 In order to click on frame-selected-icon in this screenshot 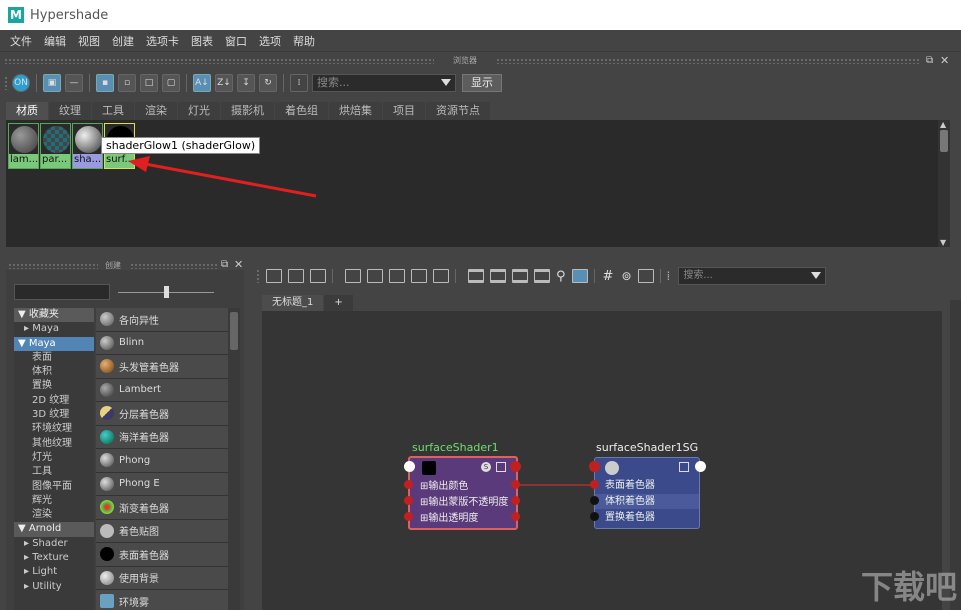, I will do `click(353, 276)`.